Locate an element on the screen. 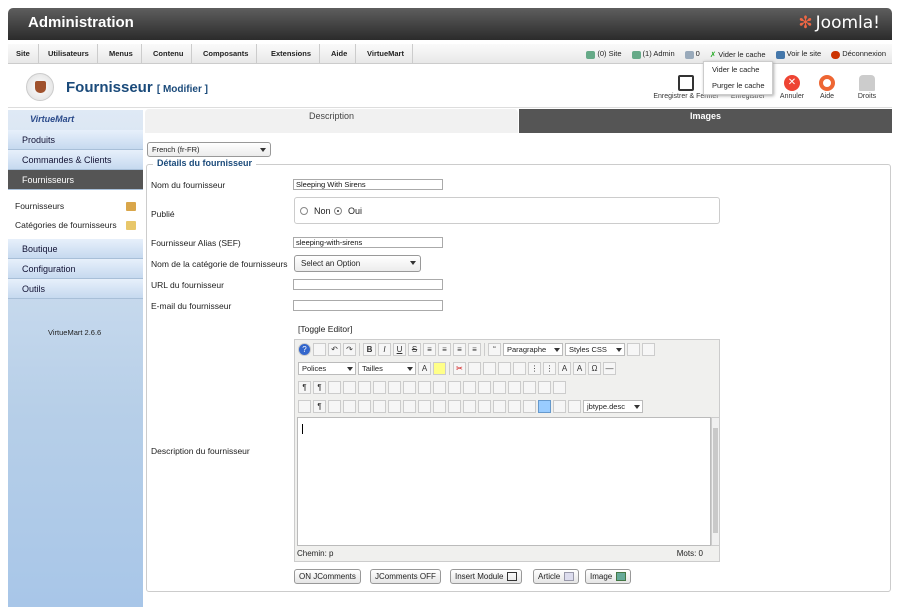  font-family-select: Polices is located at coordinates (327, 368).